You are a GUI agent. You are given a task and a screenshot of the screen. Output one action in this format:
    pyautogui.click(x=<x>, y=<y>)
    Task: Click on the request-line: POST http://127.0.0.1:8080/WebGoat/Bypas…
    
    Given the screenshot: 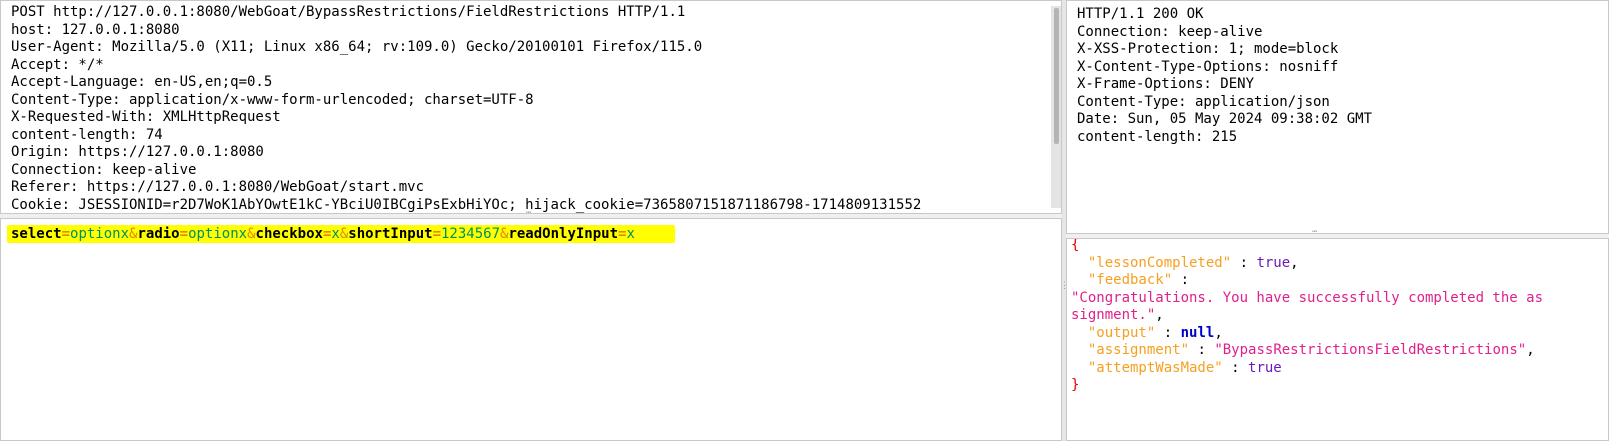 What is the action you would take?
    pyautogui.click(x=348, y=12)
    